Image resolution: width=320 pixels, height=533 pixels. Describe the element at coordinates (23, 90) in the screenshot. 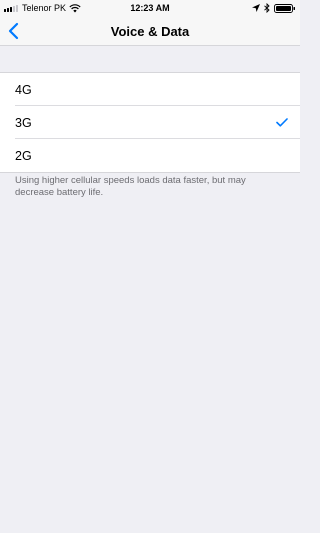

I see `option-label: 4G` at that location.